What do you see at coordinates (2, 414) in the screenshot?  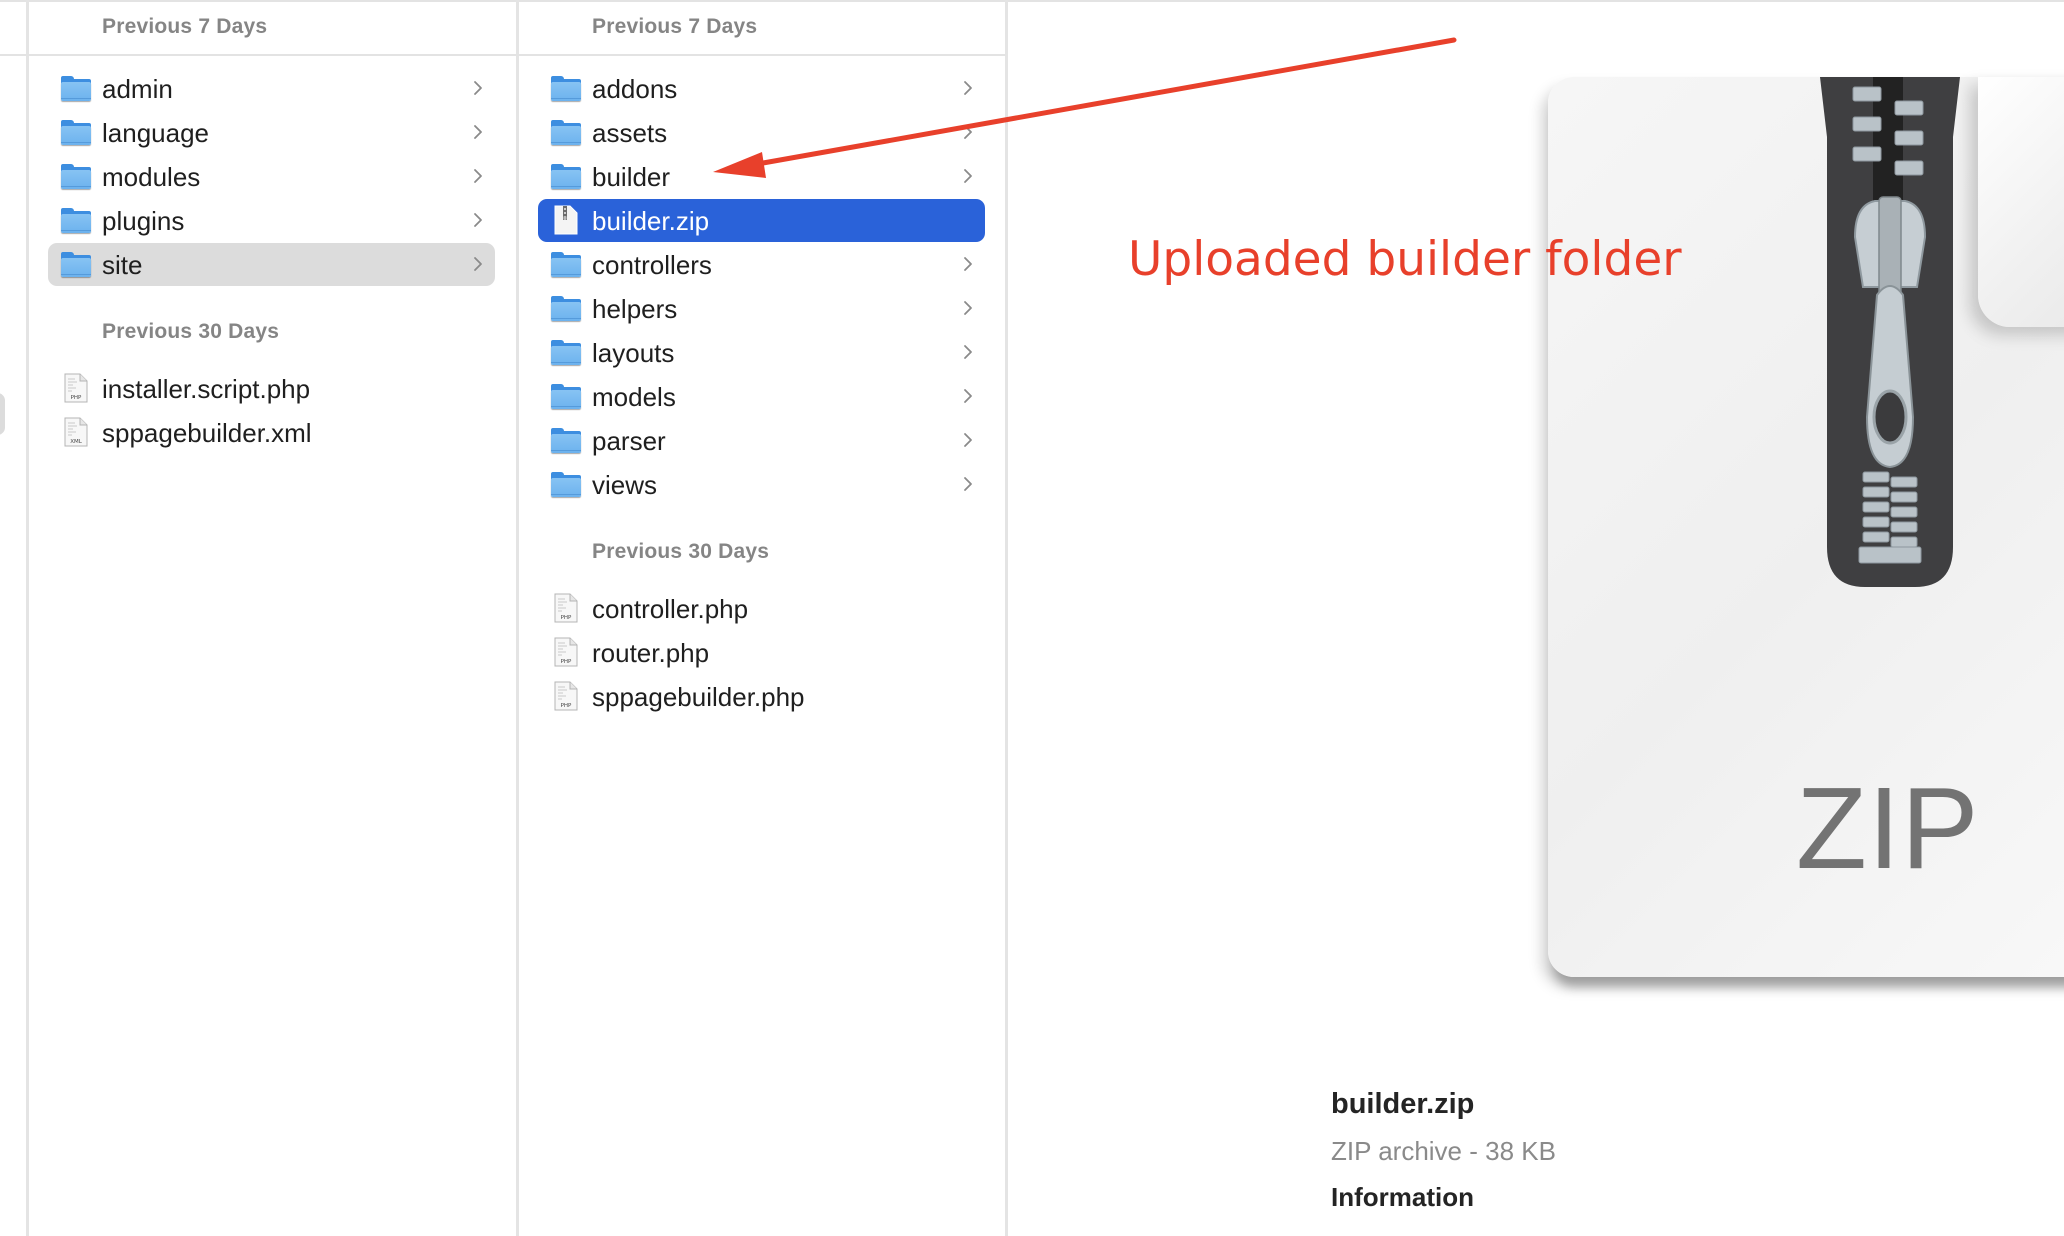 I see `previous-column-selection` at bounding box center [2, 414].